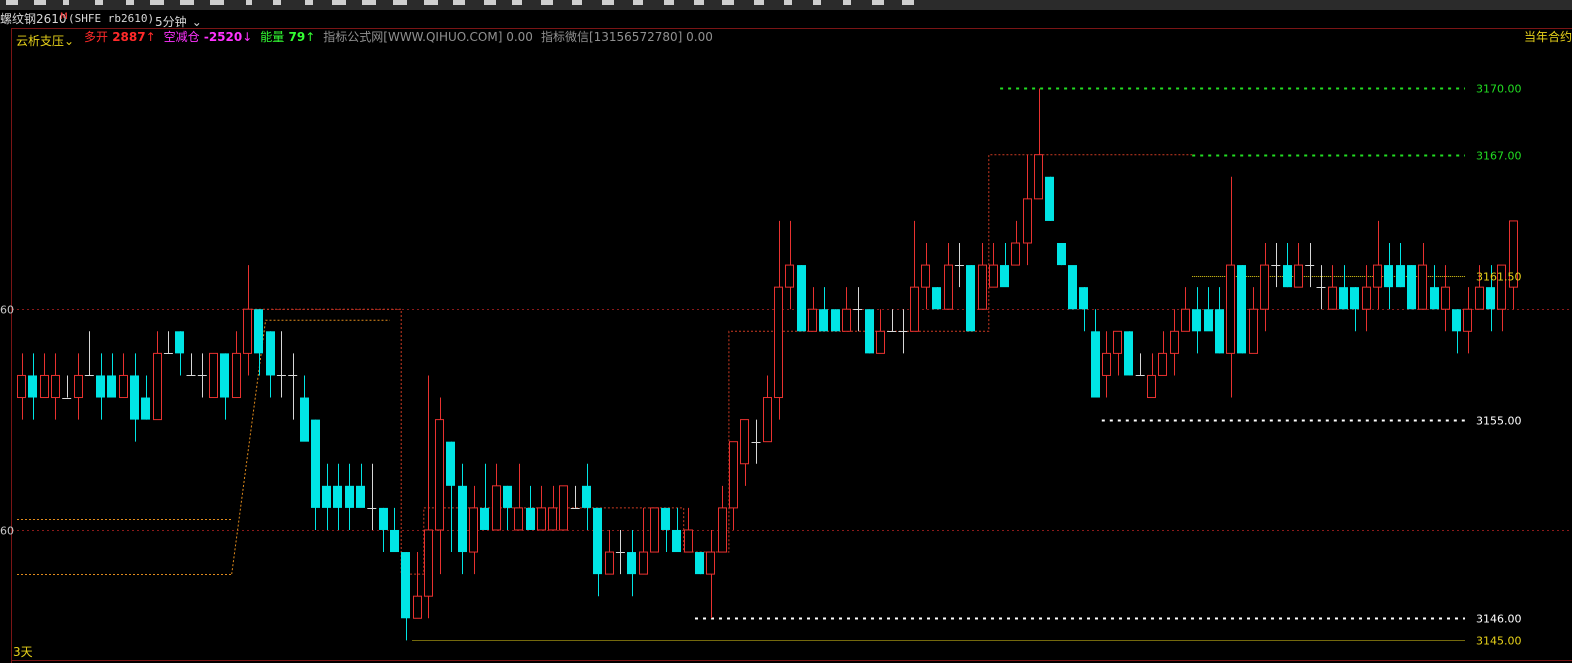  What do you see at coordinates (45, 39) in the screenshot?
I see `indicator-selector: 云析支压⌄` at bounding box center [45, 39].